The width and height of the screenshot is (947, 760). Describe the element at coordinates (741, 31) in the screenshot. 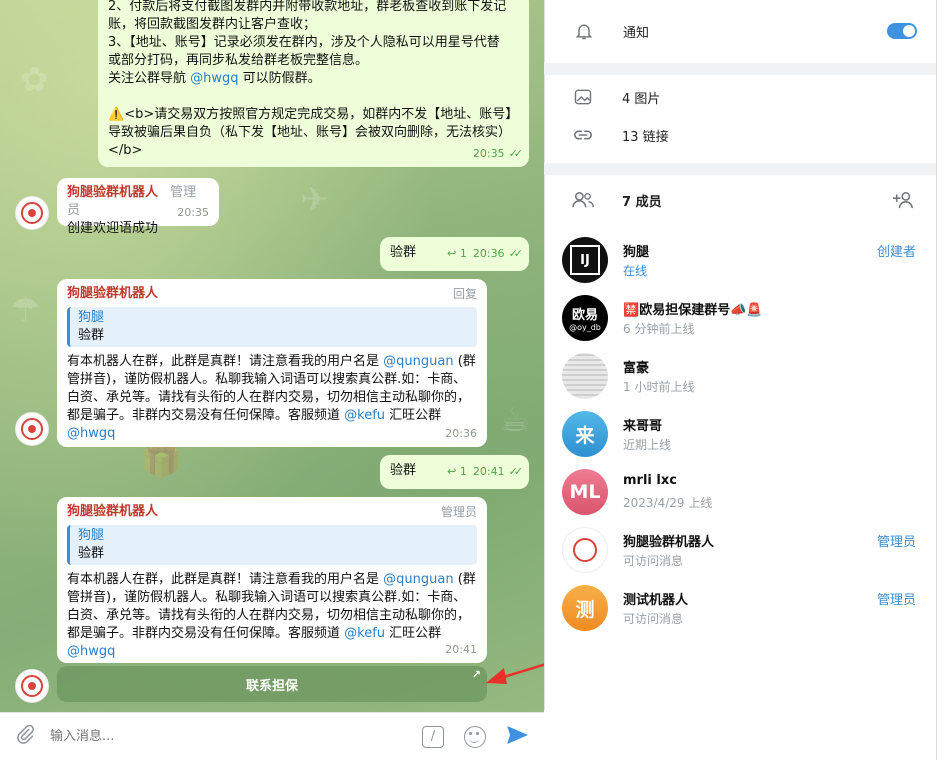

I see `notifications-row: 通知` at that location.